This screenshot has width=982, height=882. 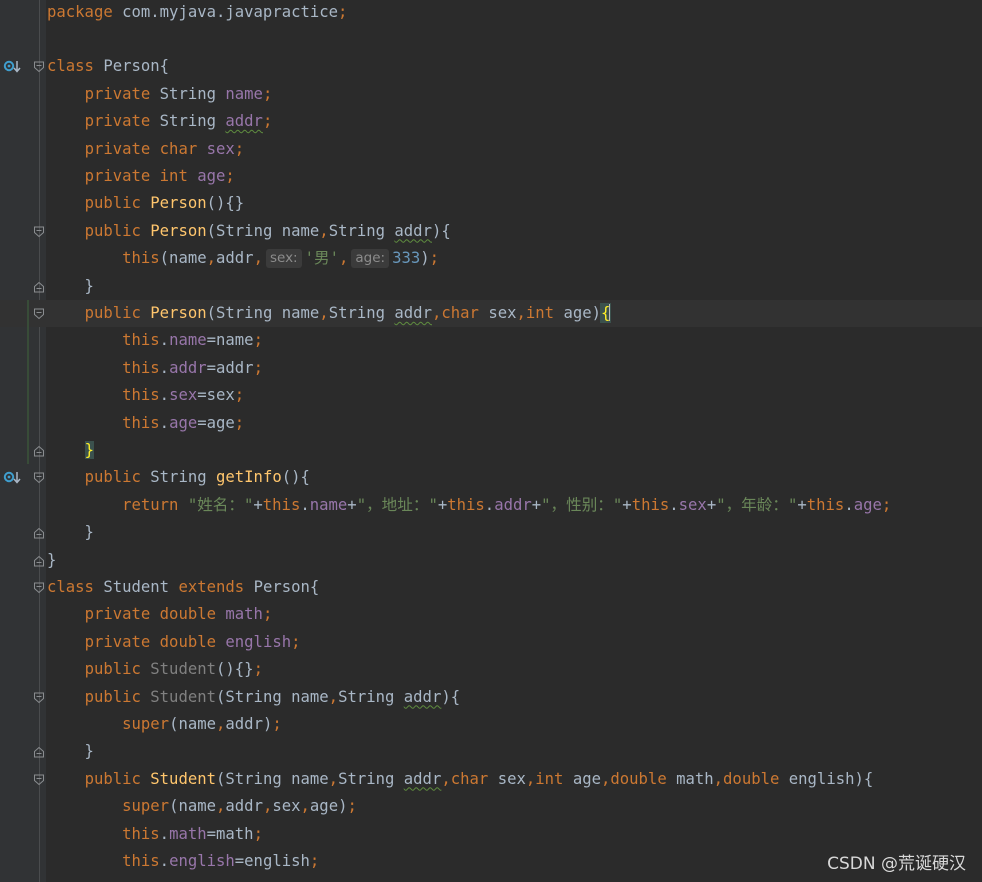 What do you see at coordinates (192, 121) in the screenshot?
I see `code-token: String` at bounding box center [192, 121].